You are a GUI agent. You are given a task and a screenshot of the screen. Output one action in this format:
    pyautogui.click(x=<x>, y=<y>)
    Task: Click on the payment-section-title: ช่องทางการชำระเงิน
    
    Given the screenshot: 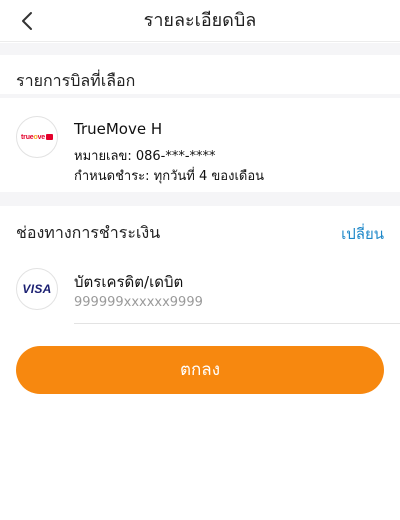 What is the action you would take?
    pyautogui.click(x=88, y=232)
    